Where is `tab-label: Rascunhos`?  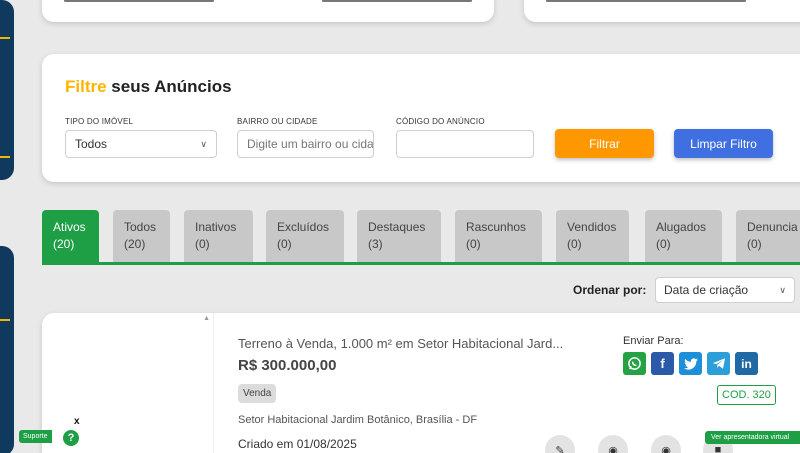
tab-label: Rascunhos is located at coordinates (496, 227).